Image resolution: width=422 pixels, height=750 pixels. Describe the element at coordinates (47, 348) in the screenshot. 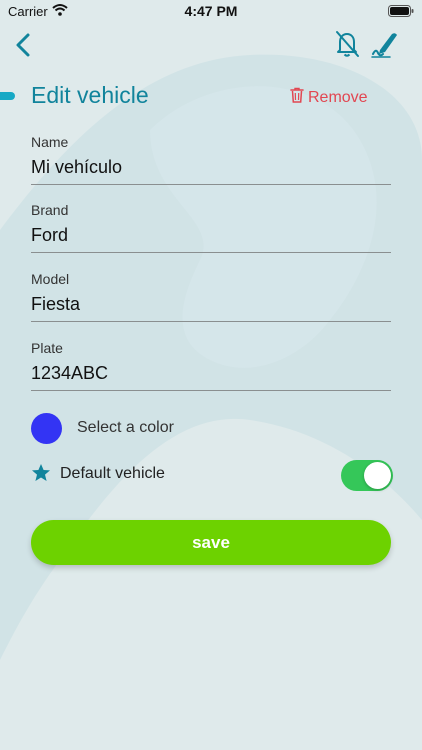

I see `plate-label: Plate` at that location.